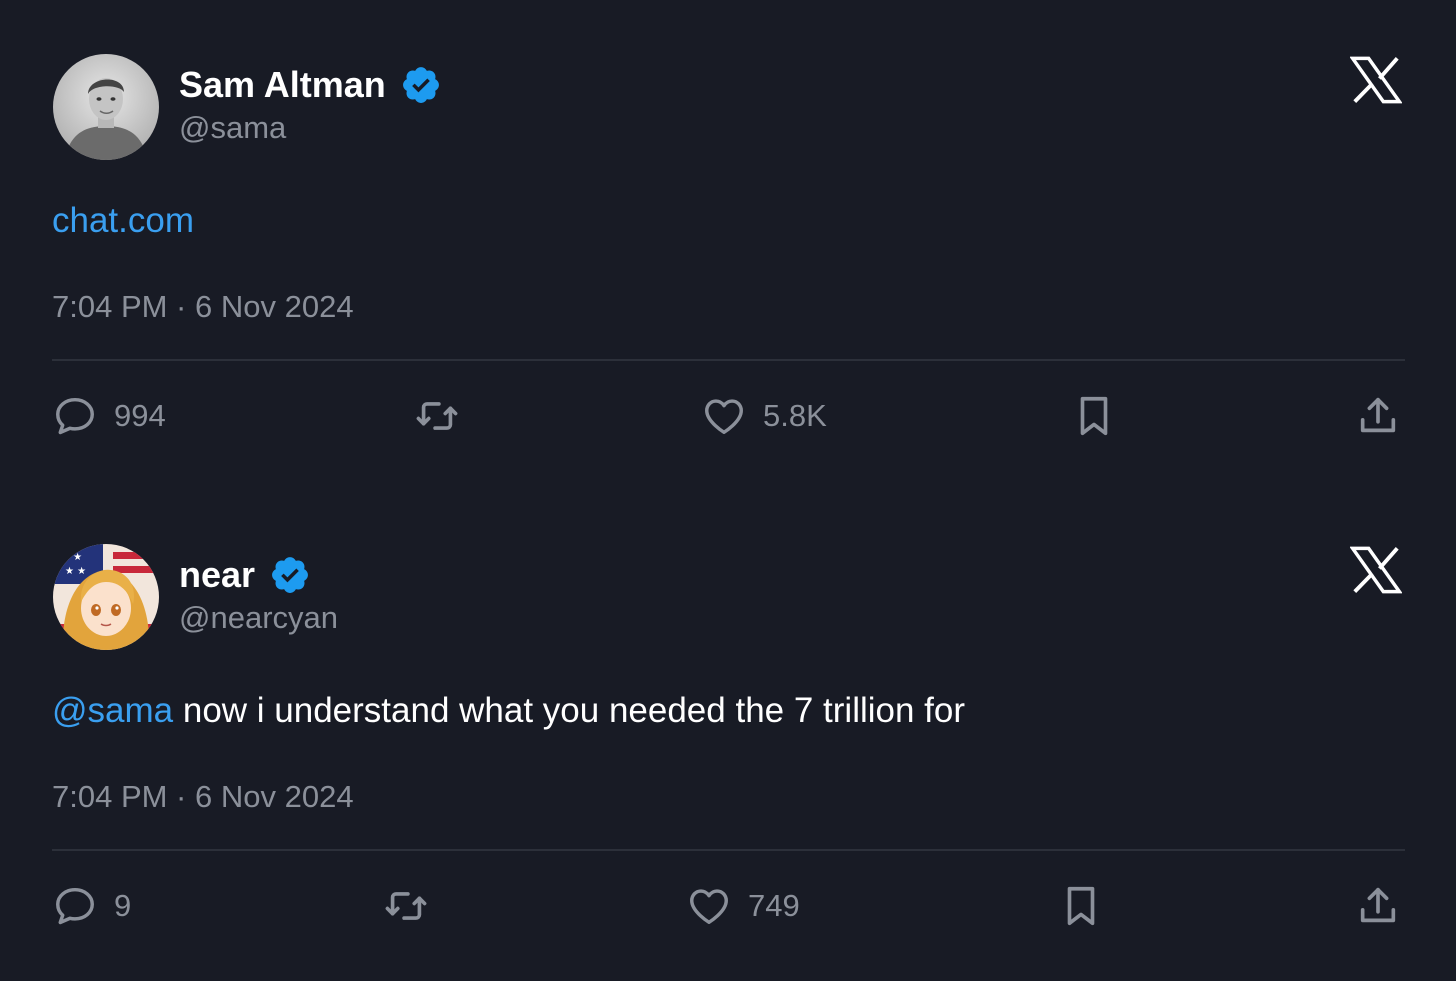 This screenshot has height=981, width=1456. I want to click on like-button: 5.8K, so click(764, 416).